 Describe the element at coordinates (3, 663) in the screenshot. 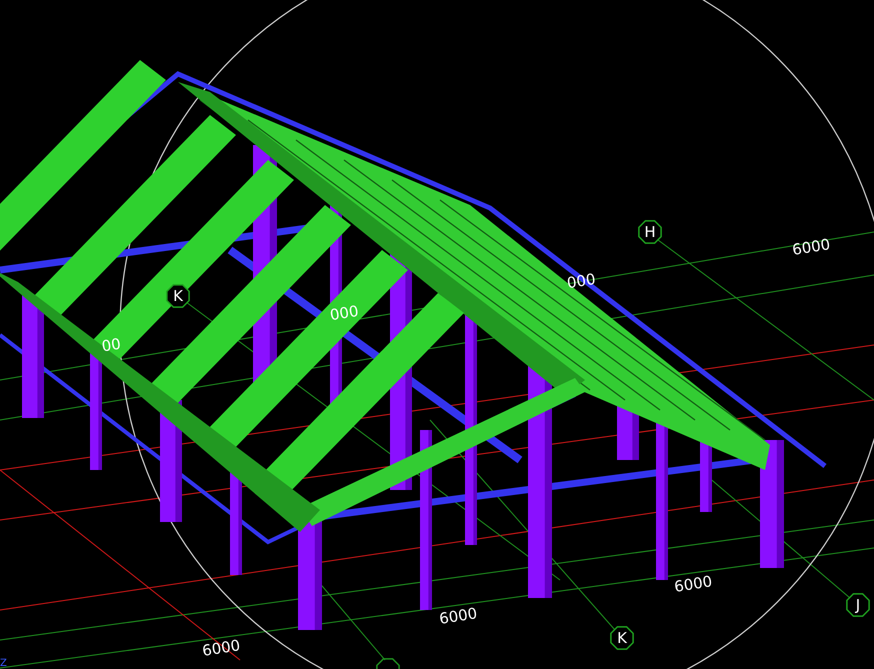

I see `axis-label: Z` at that location.